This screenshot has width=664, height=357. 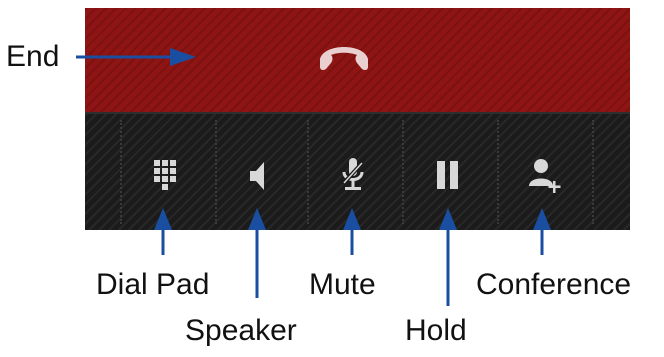 I want to click on dialpad-icon, so click(x=165, y=175).